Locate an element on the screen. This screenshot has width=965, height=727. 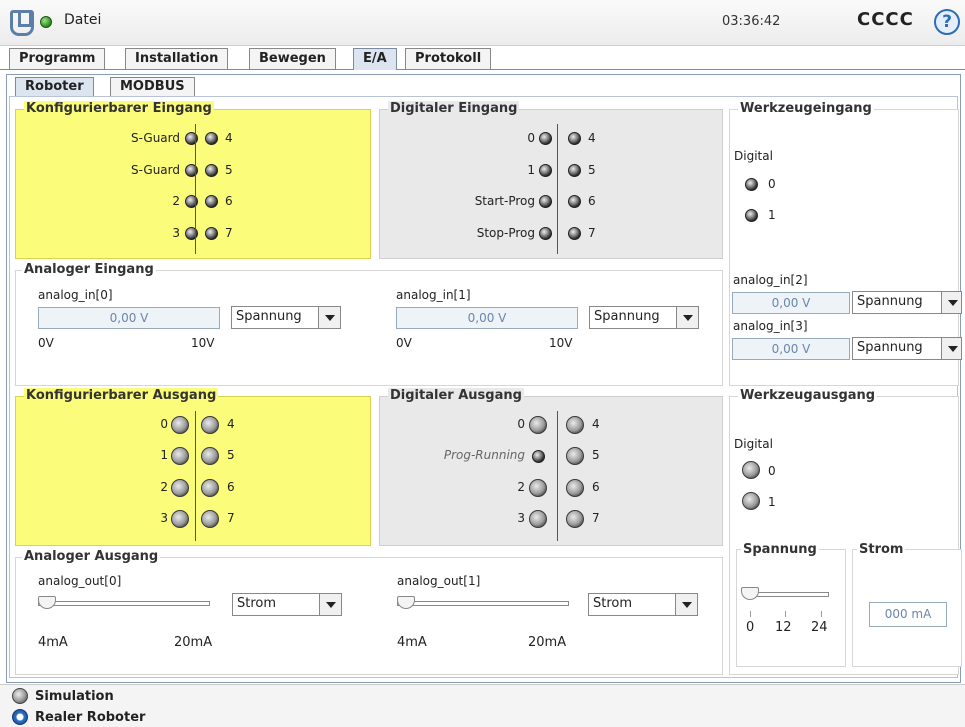
ti-label: 1 is located at coordinates (772, 215).